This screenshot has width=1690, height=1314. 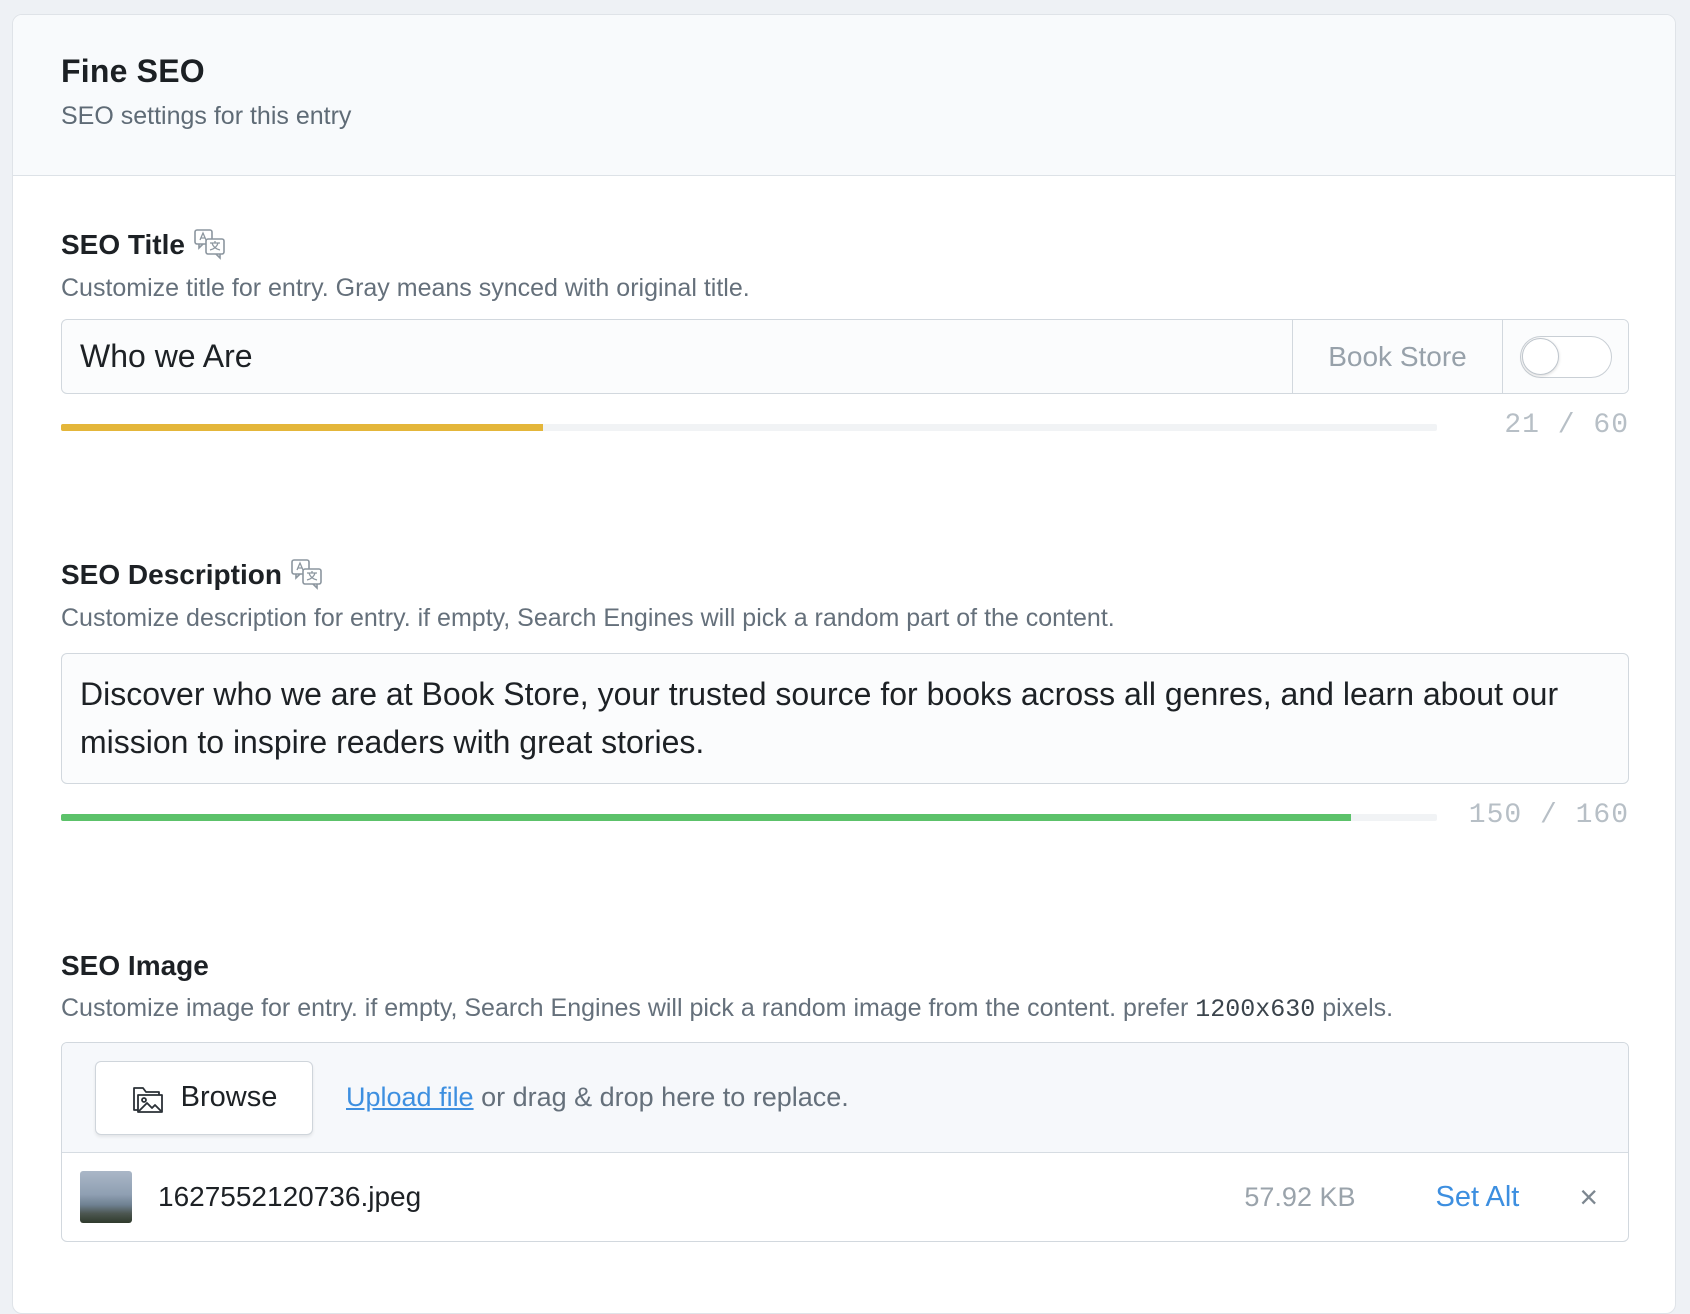 I want to click on seo-title-progress-fill, so click(x=302, y=427).